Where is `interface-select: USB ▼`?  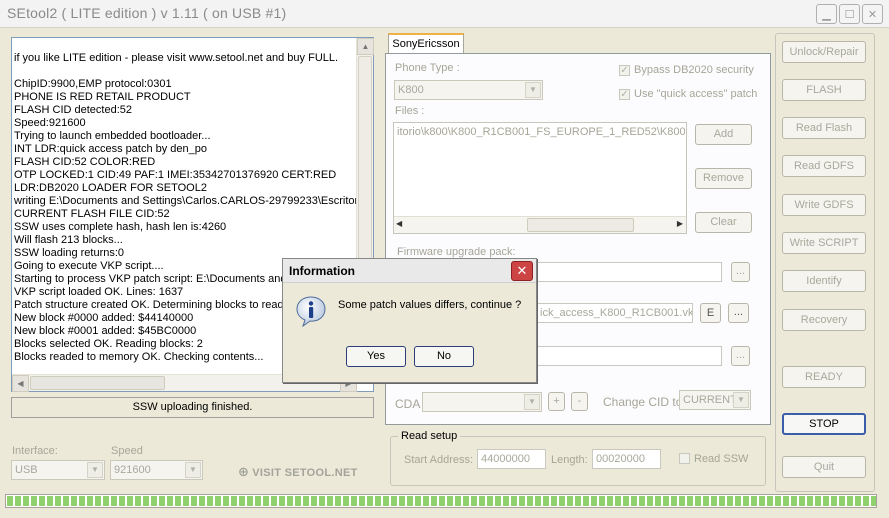 interface-select: USB ▼ is located at coordinates (58, 470).